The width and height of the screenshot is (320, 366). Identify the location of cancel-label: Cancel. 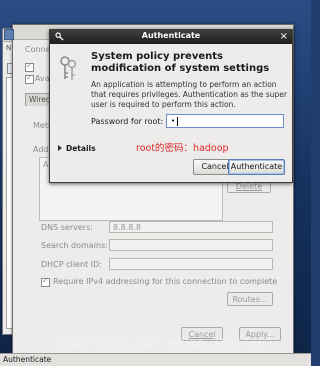
(215, 166).